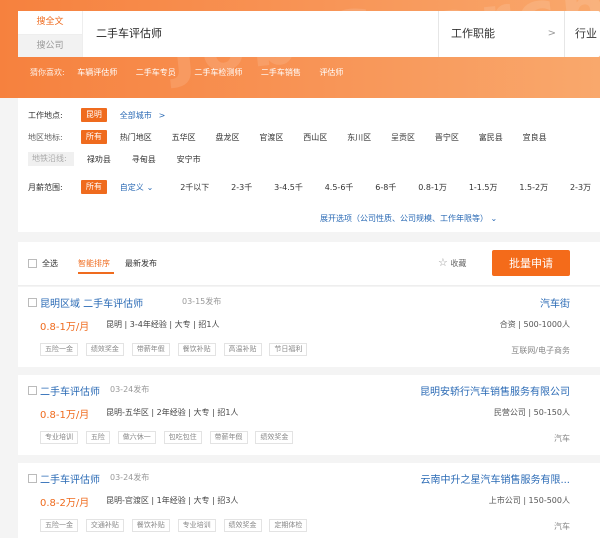 The height and width of the screenshot is (538, 600). I want to click on company-name: 汽车街, so click(555, 302).